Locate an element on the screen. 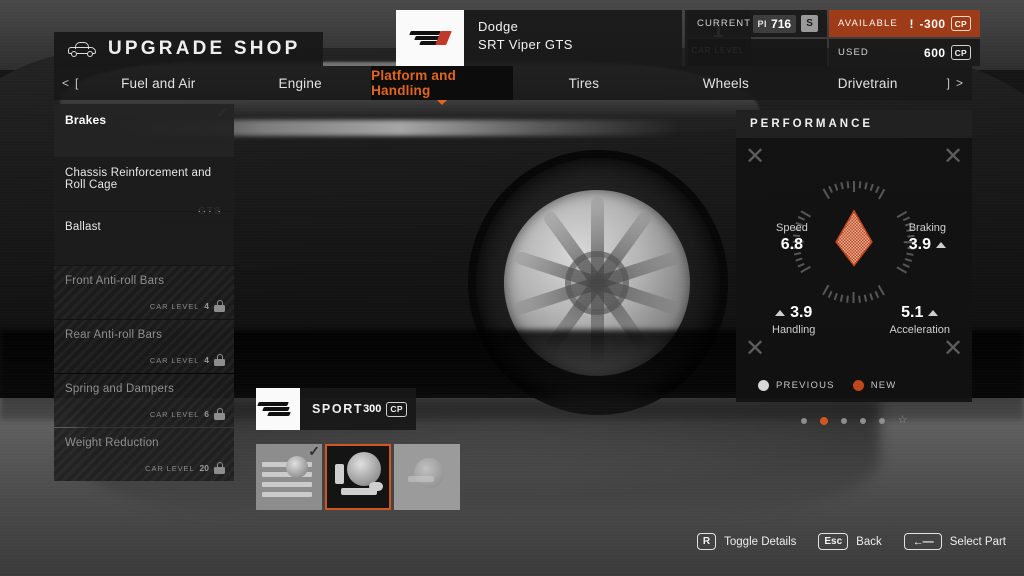  manufacturer-logo is located at coordinates (430, 38).